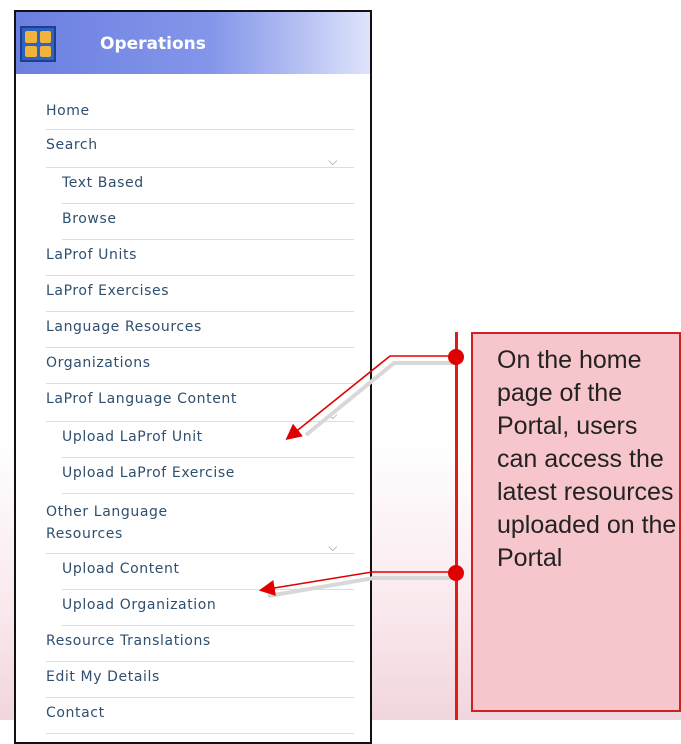 The height and width of the screenshot is (744, 681). Describe the element at coordinates (356, 476) in the screenshot. I see `annotation-arrows` at that location.